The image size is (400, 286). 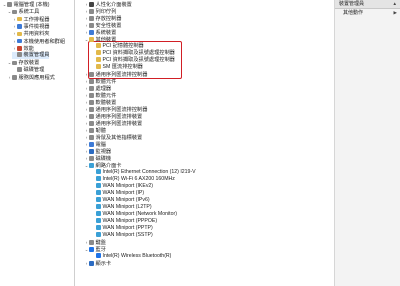 I want to click on tree-item: WAN Miniport (PPTP), so click(x=122, y=228).